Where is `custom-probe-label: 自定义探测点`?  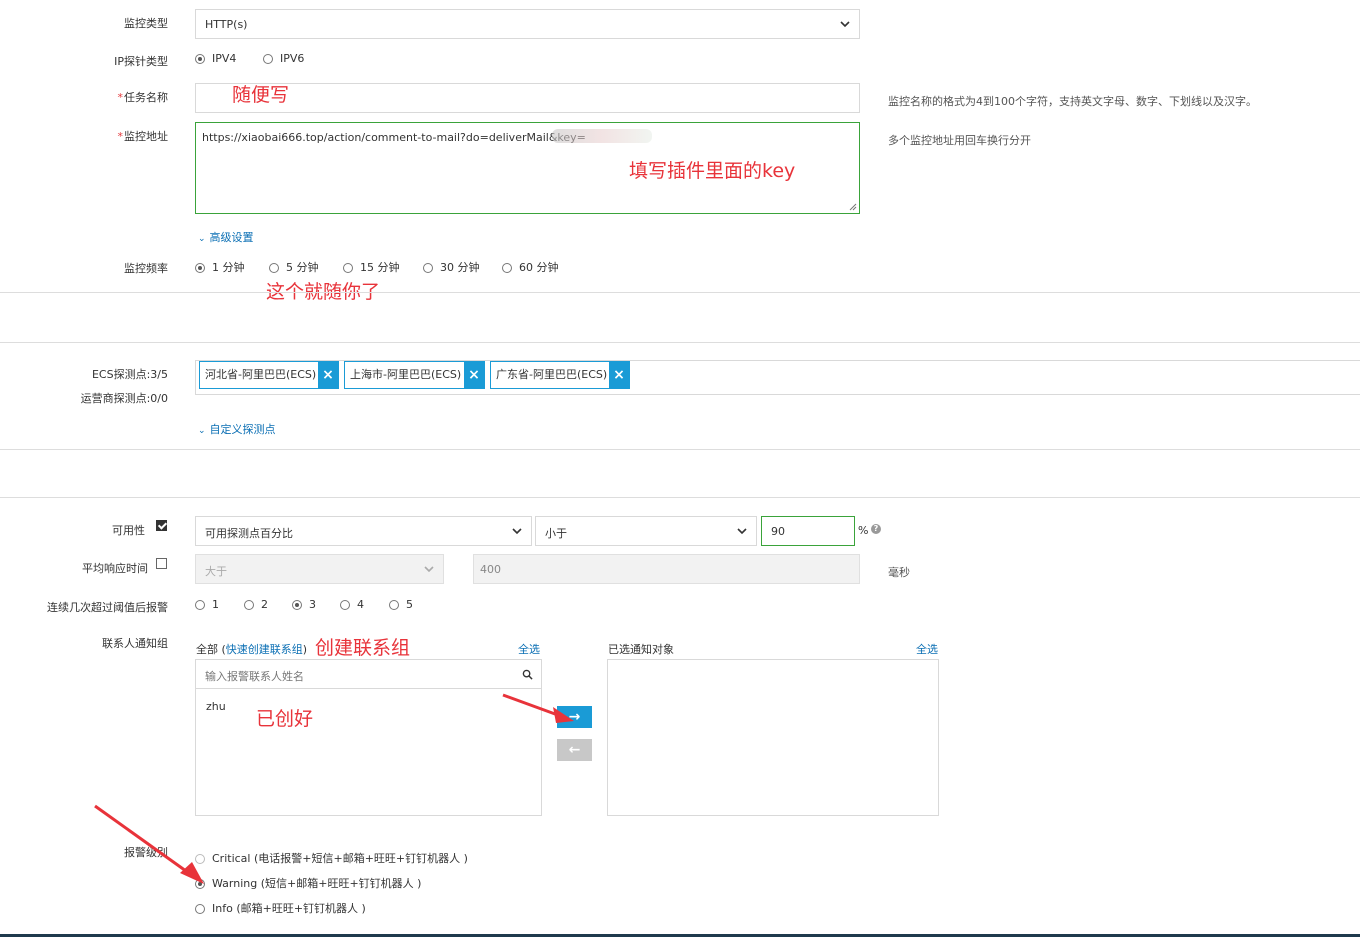 custom-probe-label: 自定义探测点 is located at coordinates (242, 429).